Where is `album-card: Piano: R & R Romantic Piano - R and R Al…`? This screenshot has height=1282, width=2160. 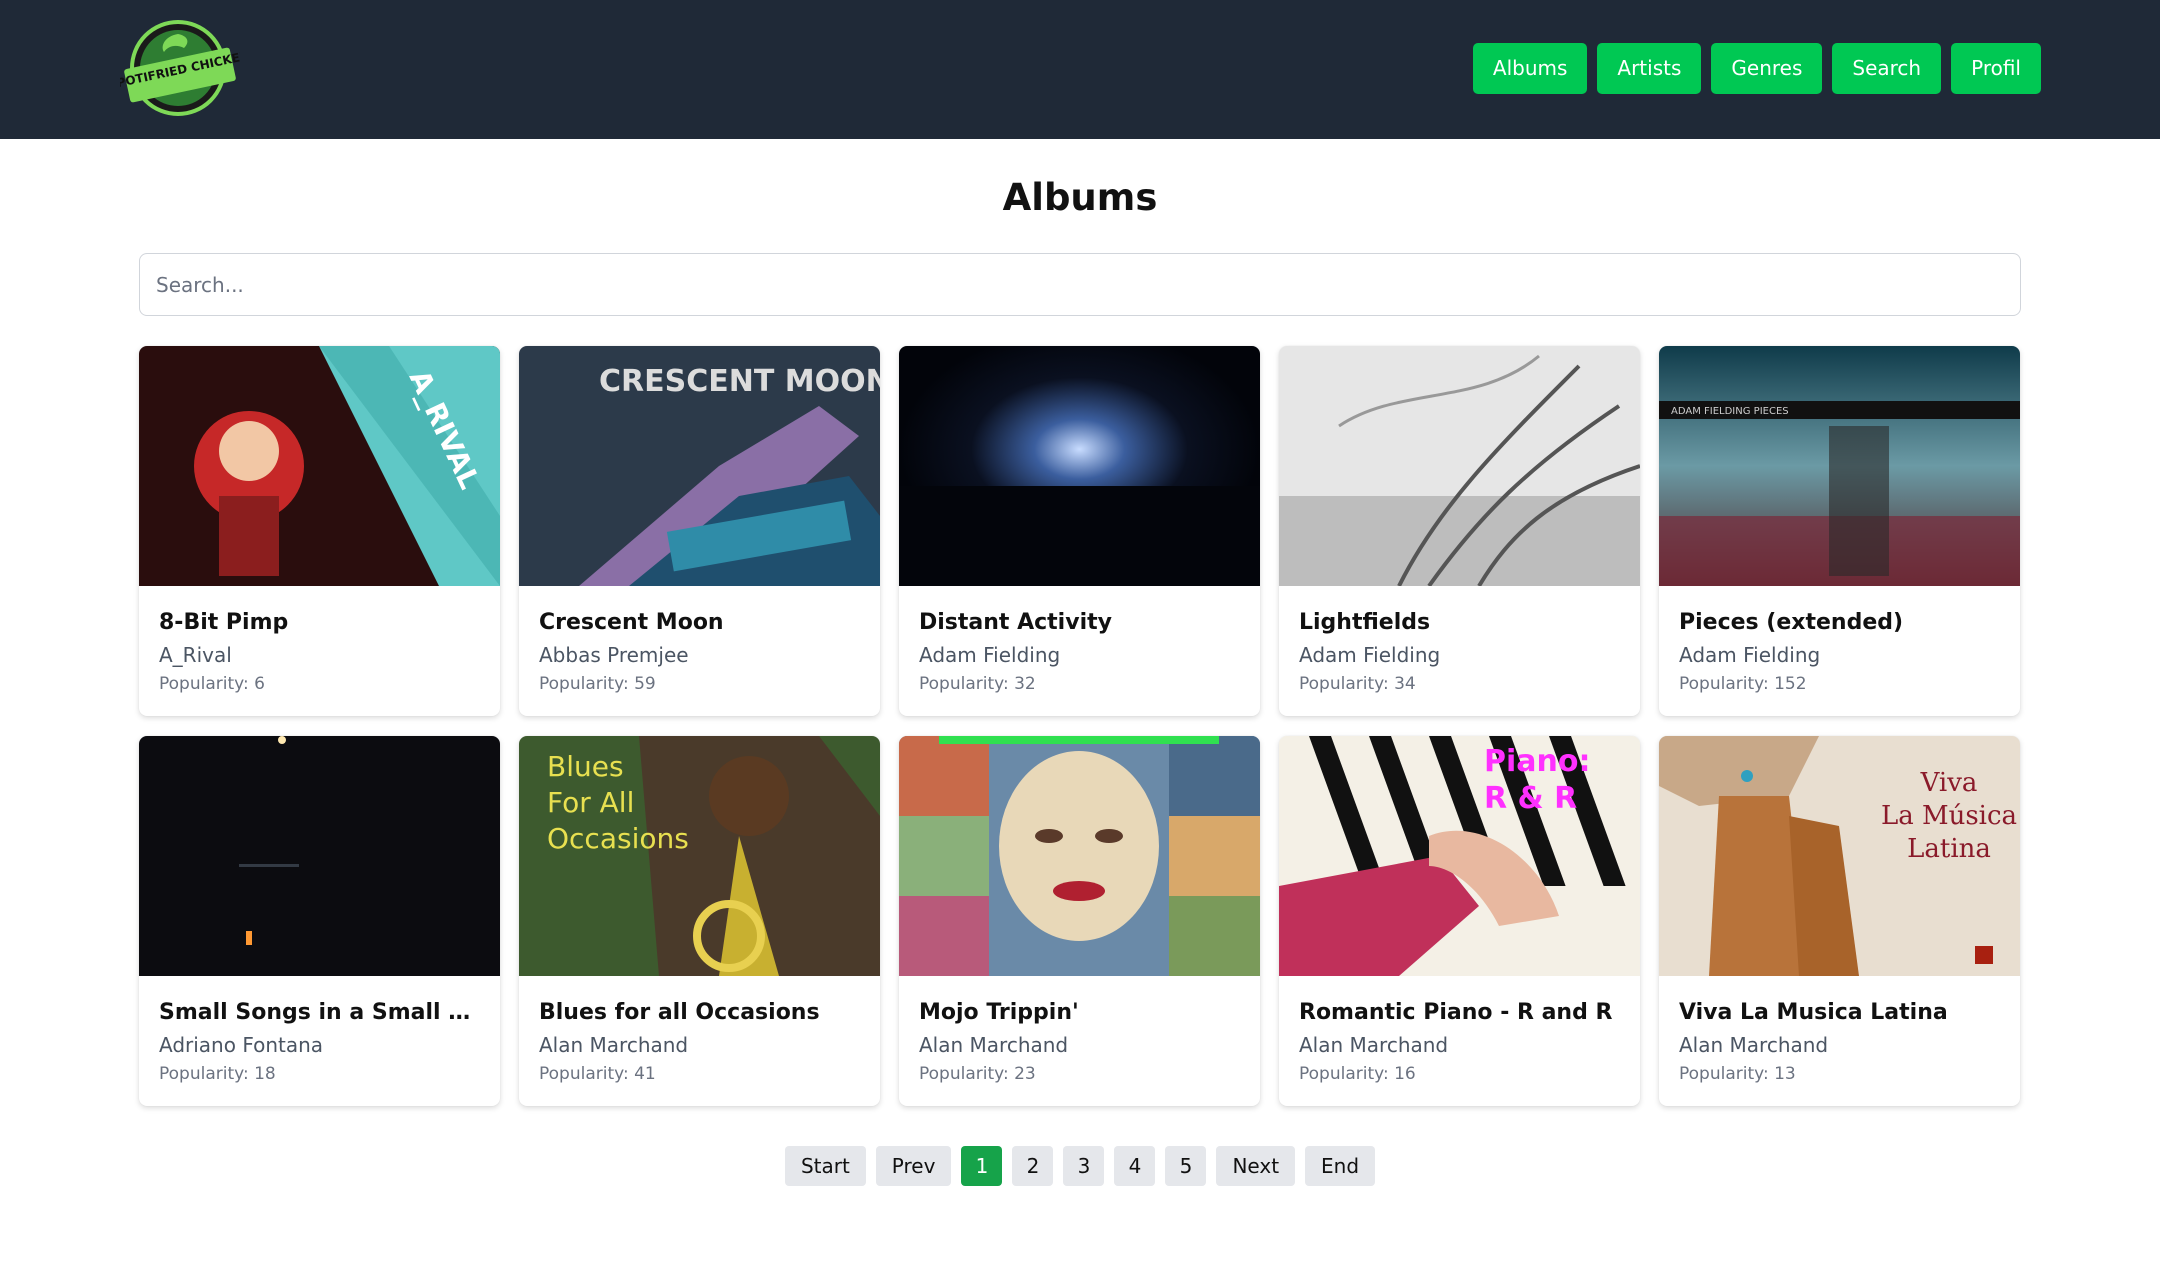
album-card: Piano: R & R Romantic Piano - R and R Al… is located at coordinates (1459, 921).